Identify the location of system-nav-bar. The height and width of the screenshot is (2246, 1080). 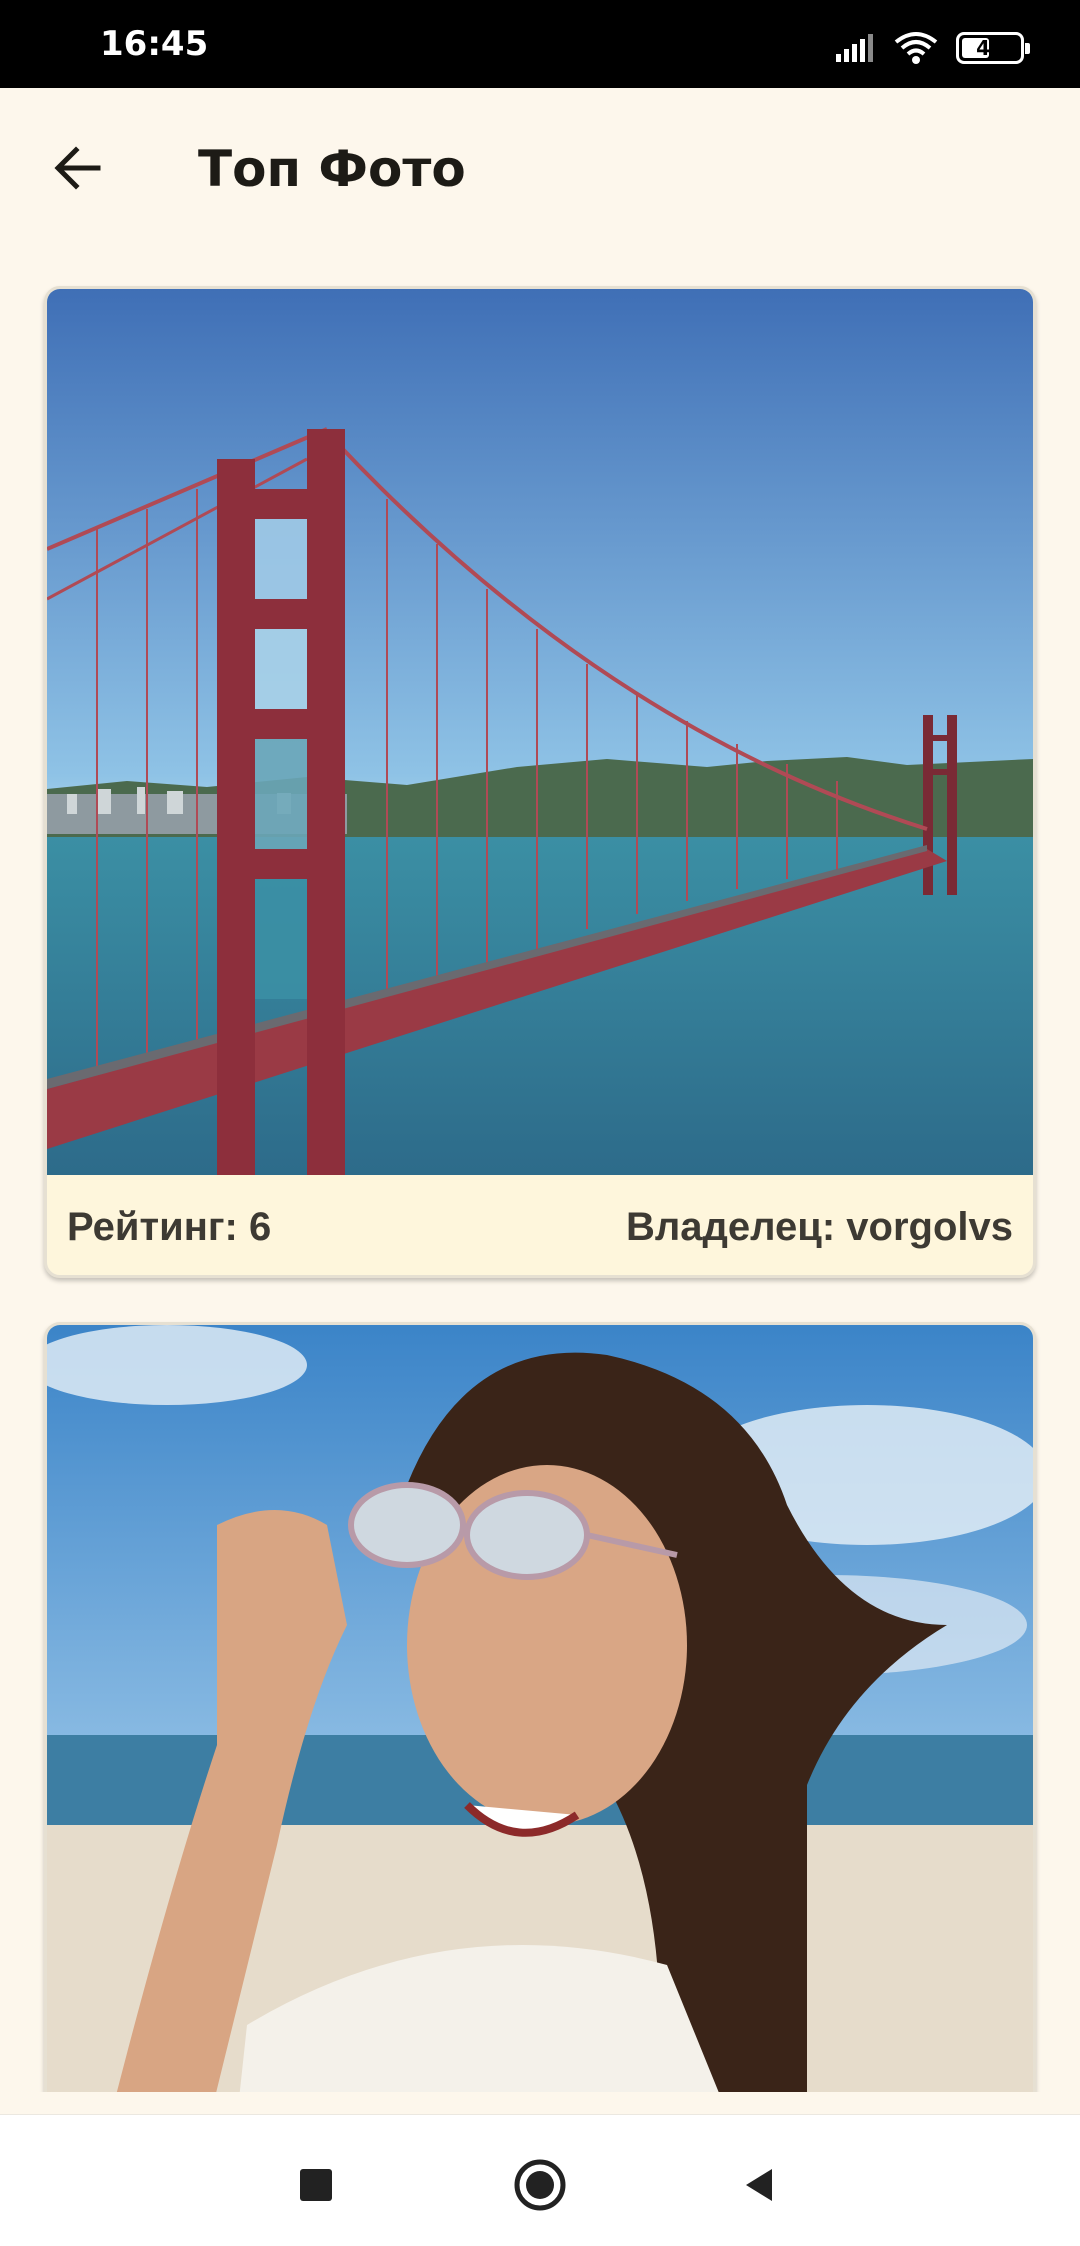
(540, 2180).